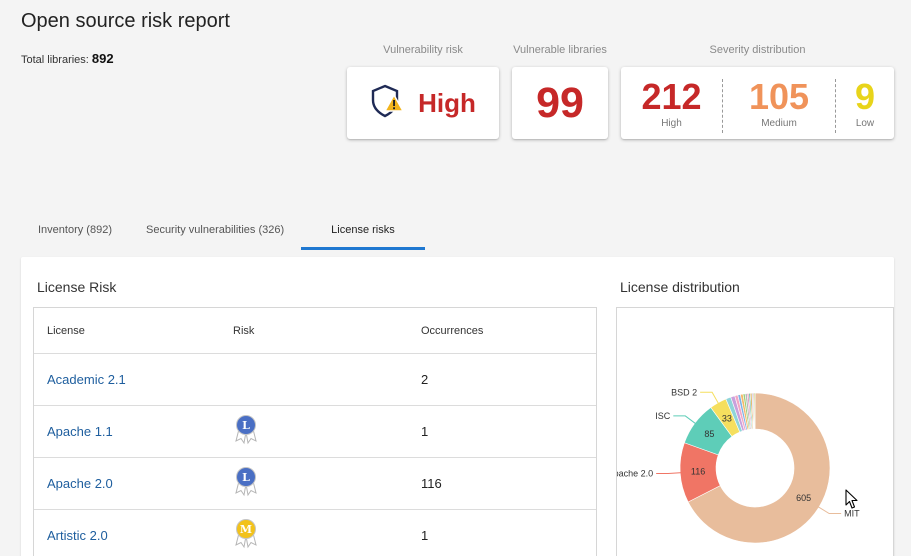  I want to click on total-libraries-value: 892, so click(102, 58).